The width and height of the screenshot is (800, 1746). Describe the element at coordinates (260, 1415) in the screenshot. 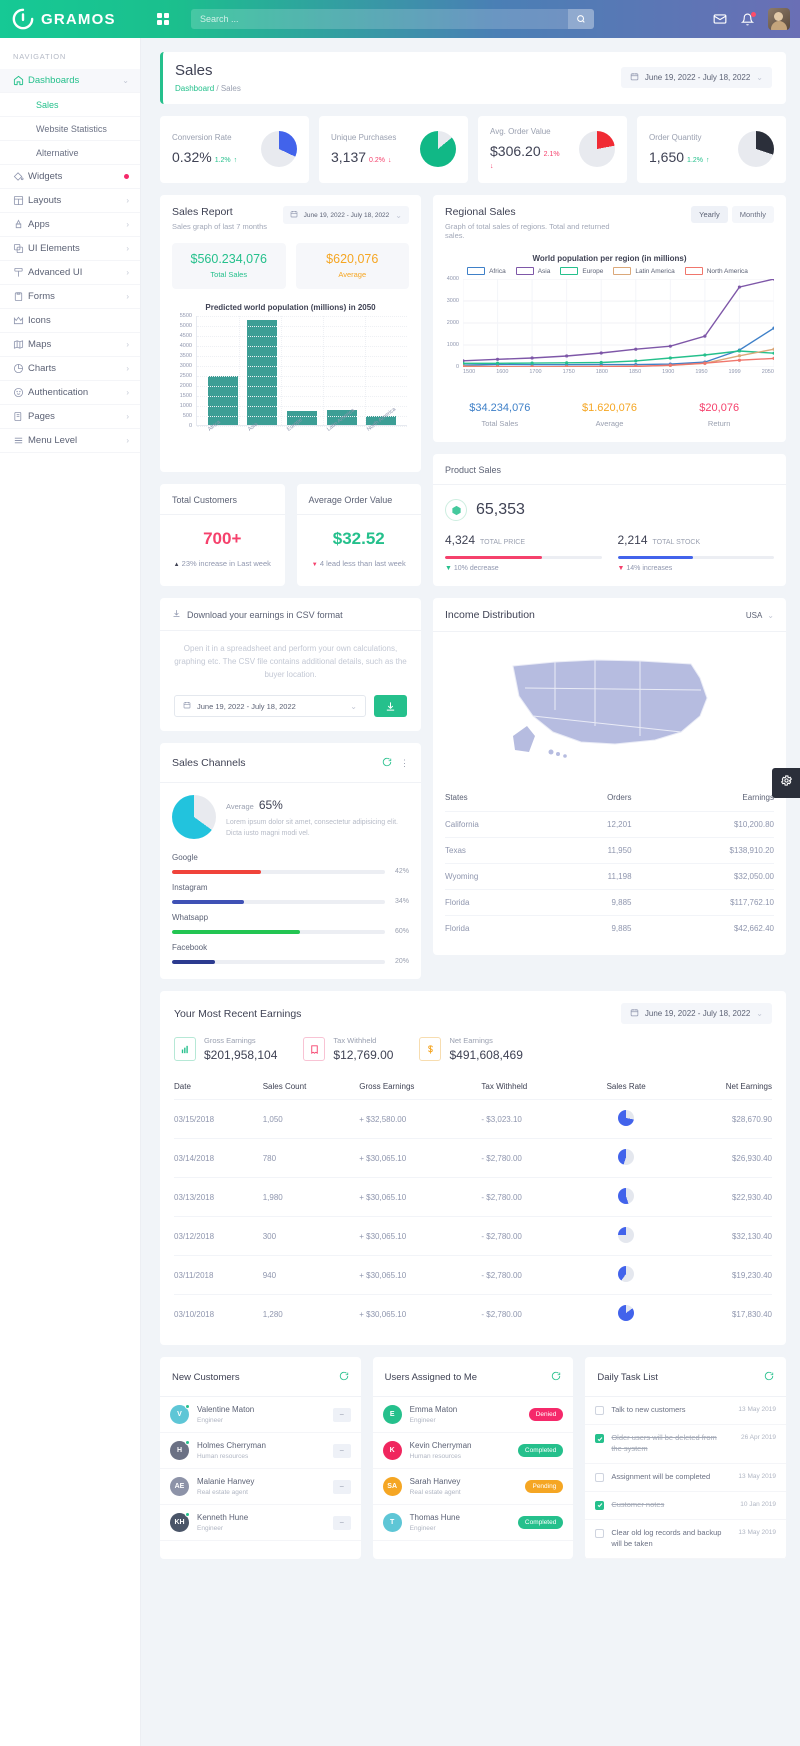

I see `list-item: V Valentine Maton Engineer −` at that location.